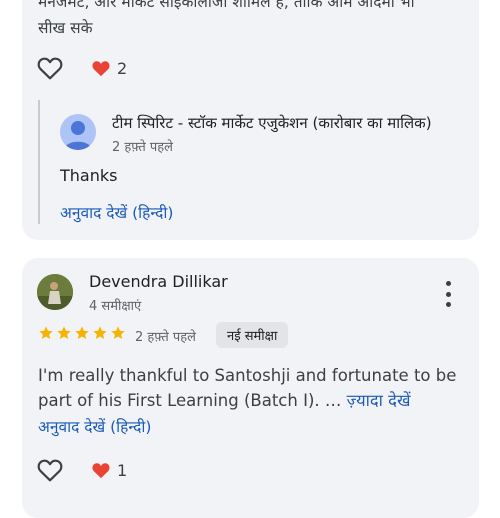  What do you see at coordinates (165, 337) in the screenshot?
I see `review-time: 2 हफ़्ते पहले` at bounding box center [165, 337].